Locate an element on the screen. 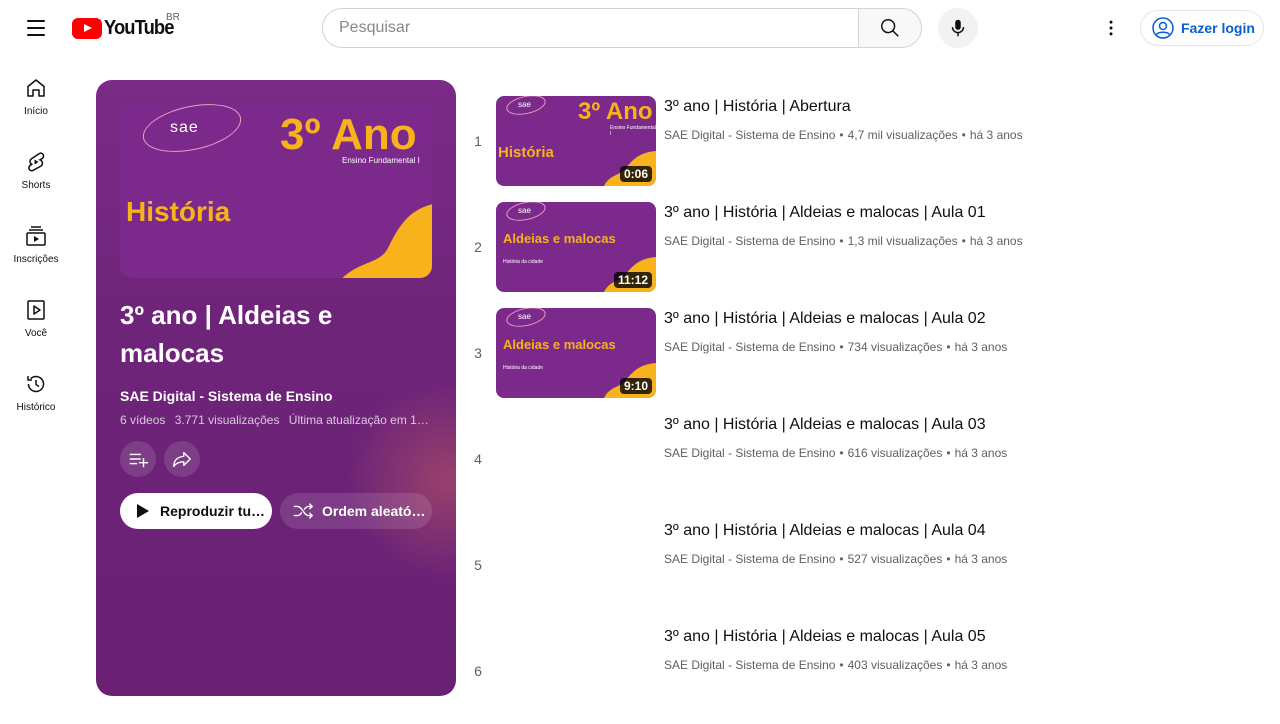  share-icon is located at coordinates (182, 459).